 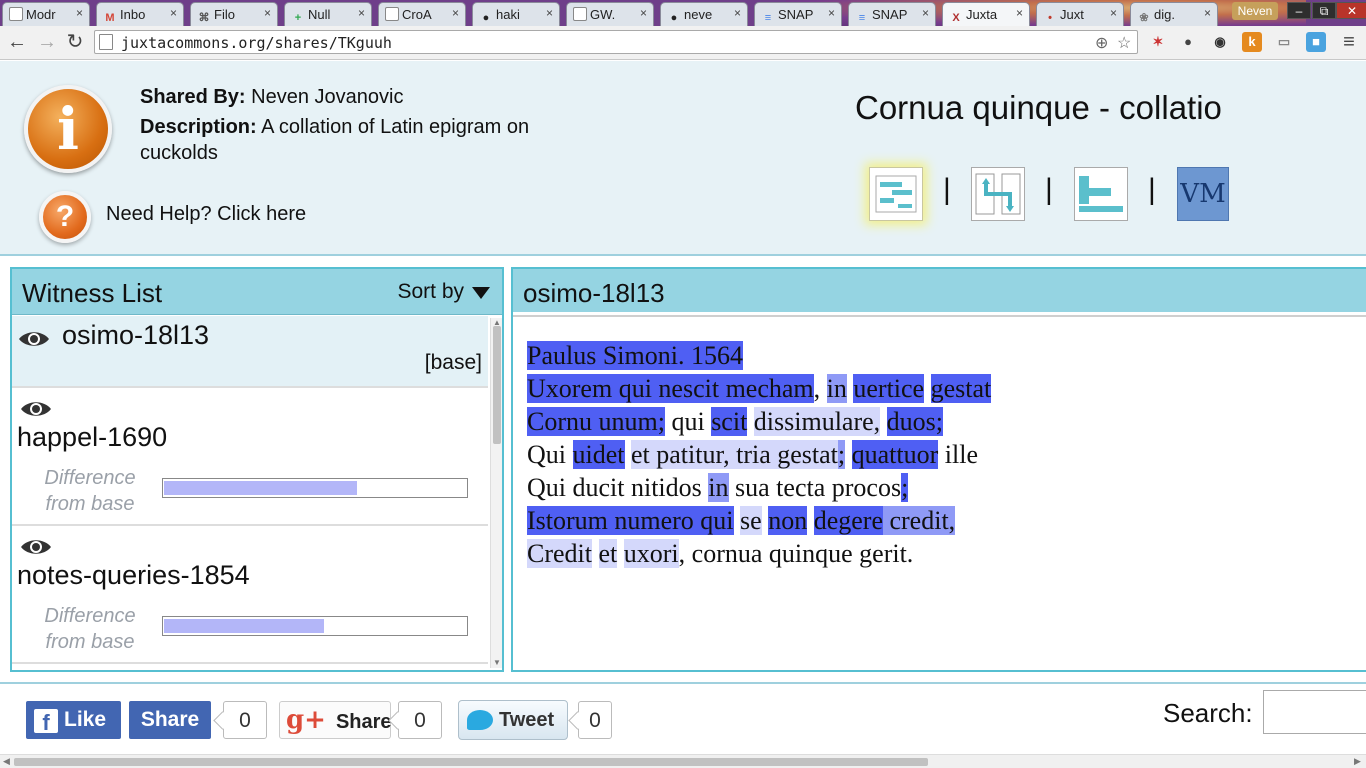 I want to click on browser-tab-title: Juxta, so click(x=982, y=14).